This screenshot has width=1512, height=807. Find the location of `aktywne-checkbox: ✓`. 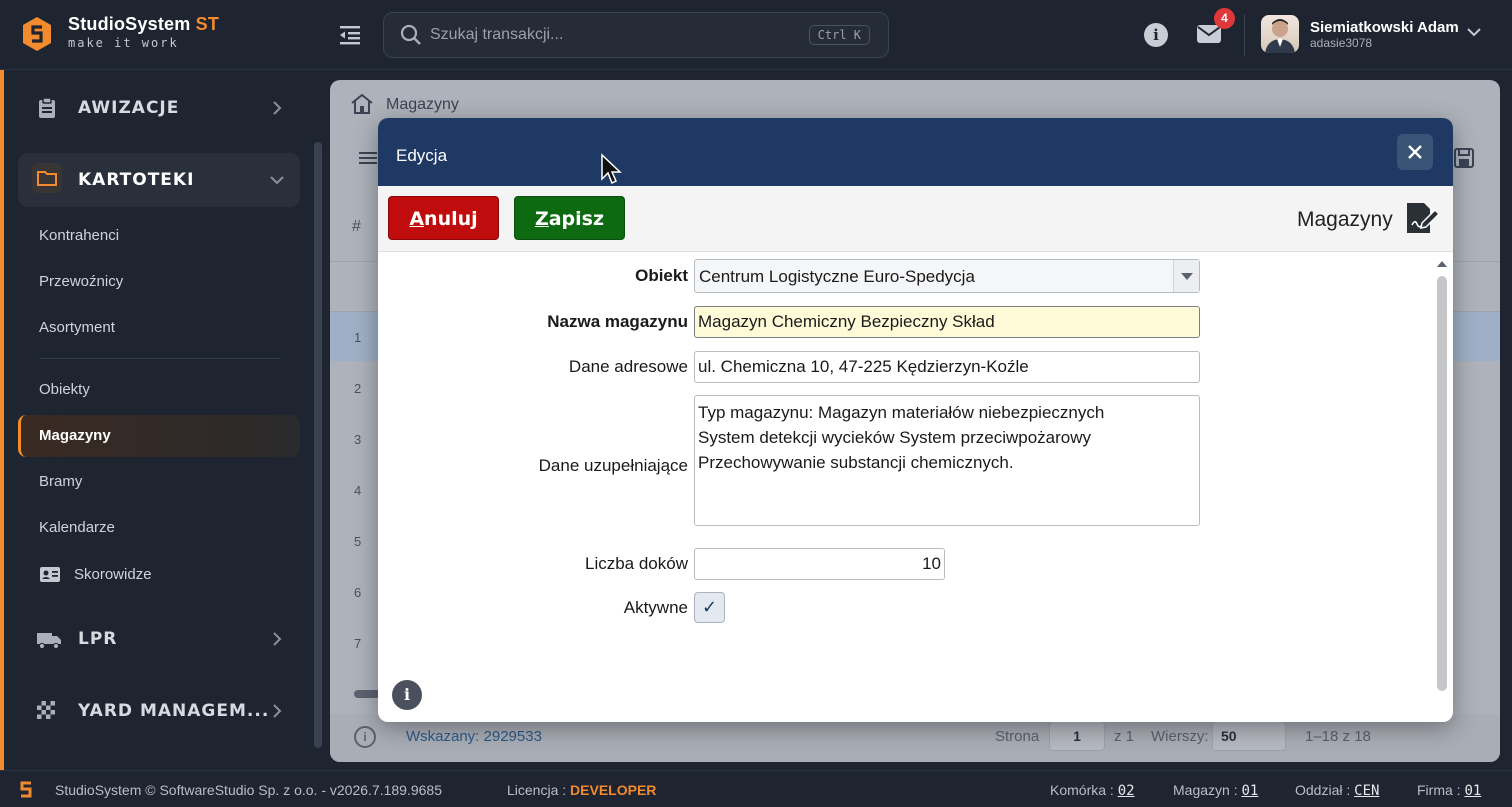

aktywne-checkbox: ✓ is located at coordinates (709, 607).